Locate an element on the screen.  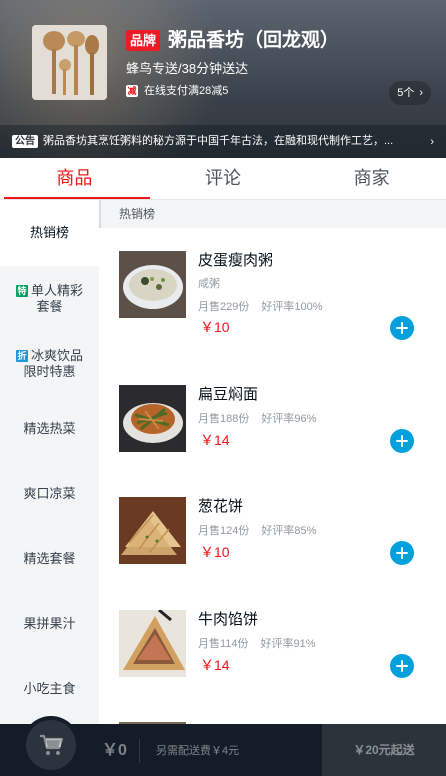
support-text: 在线支付满28减5 is located at coordinates (186, 91).